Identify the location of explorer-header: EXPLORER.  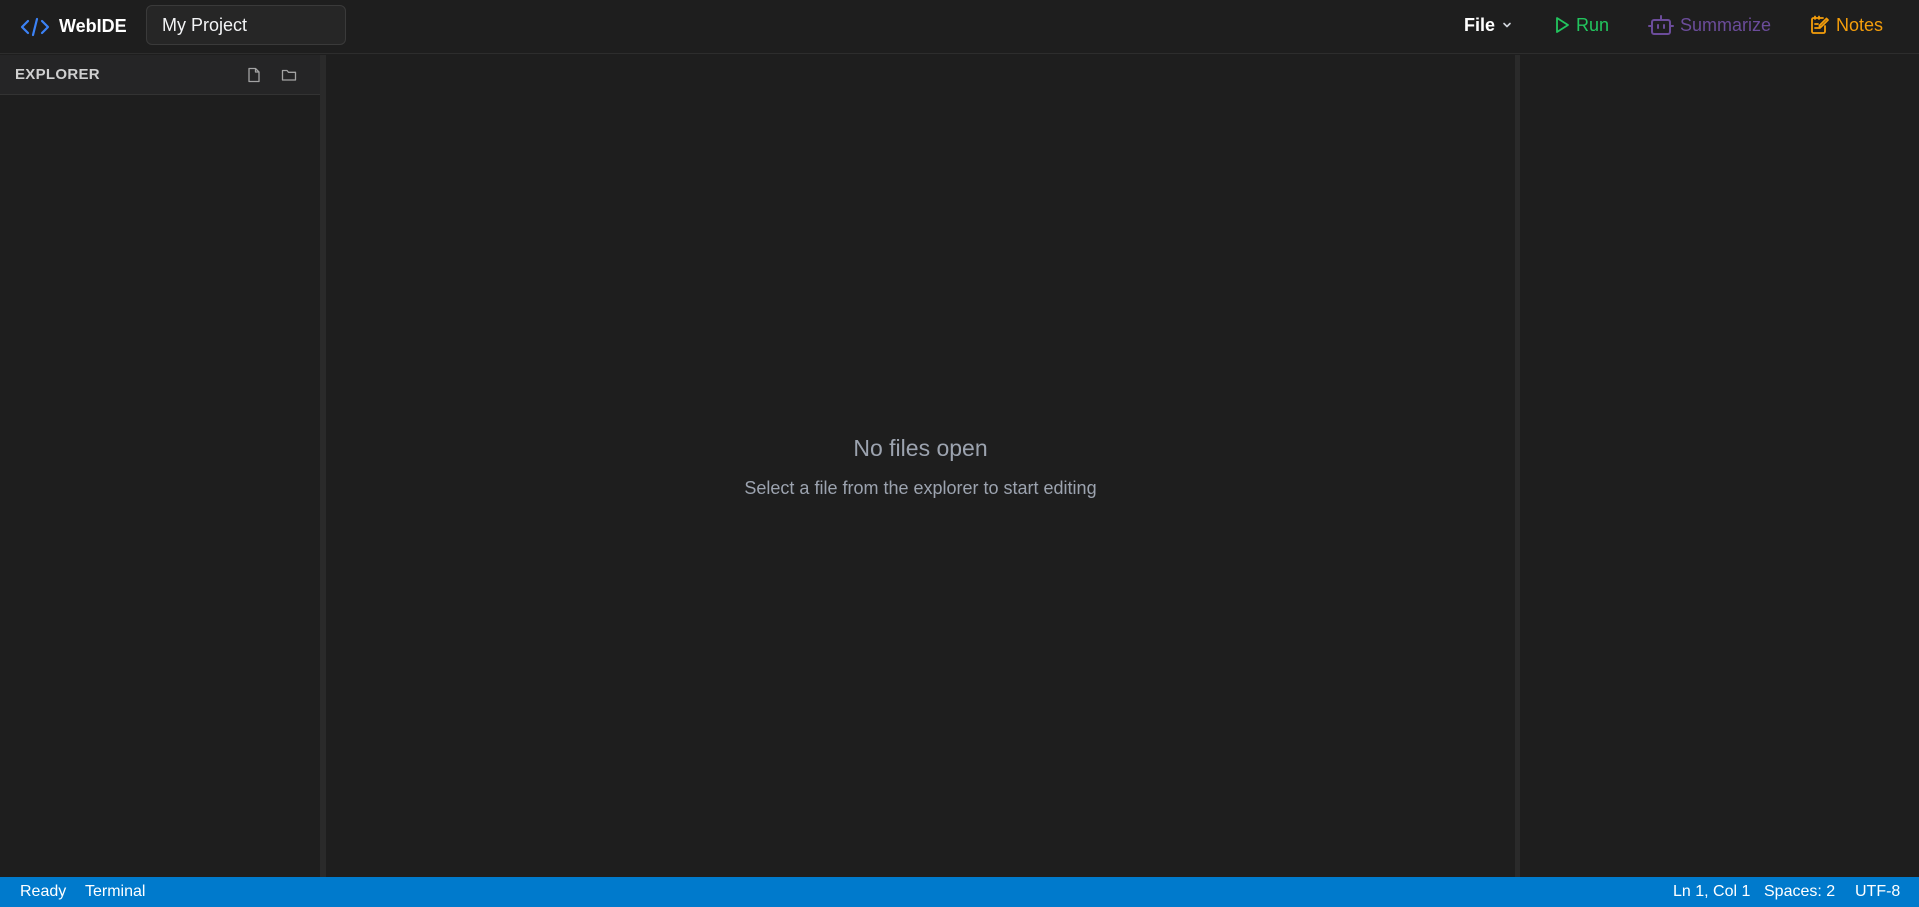
(160, 75).